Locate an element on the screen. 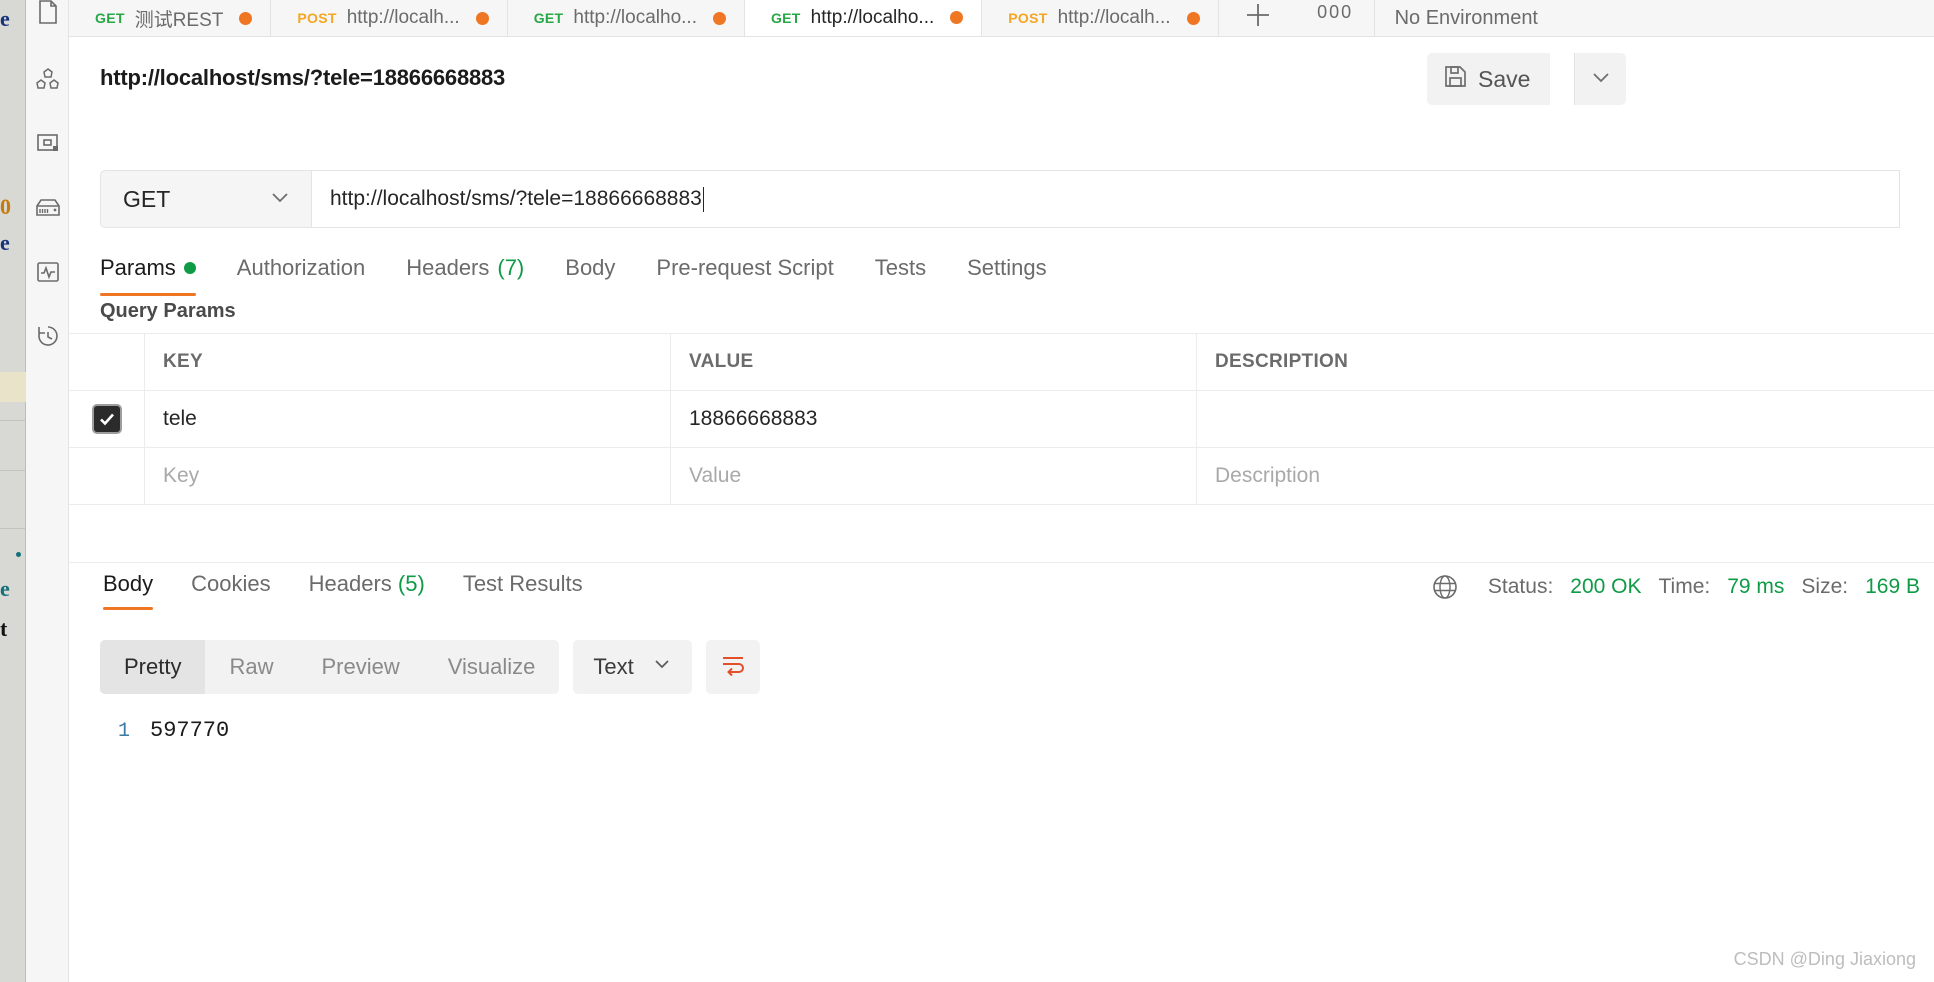  save-label: Save is located at coordinates (1504, 78).